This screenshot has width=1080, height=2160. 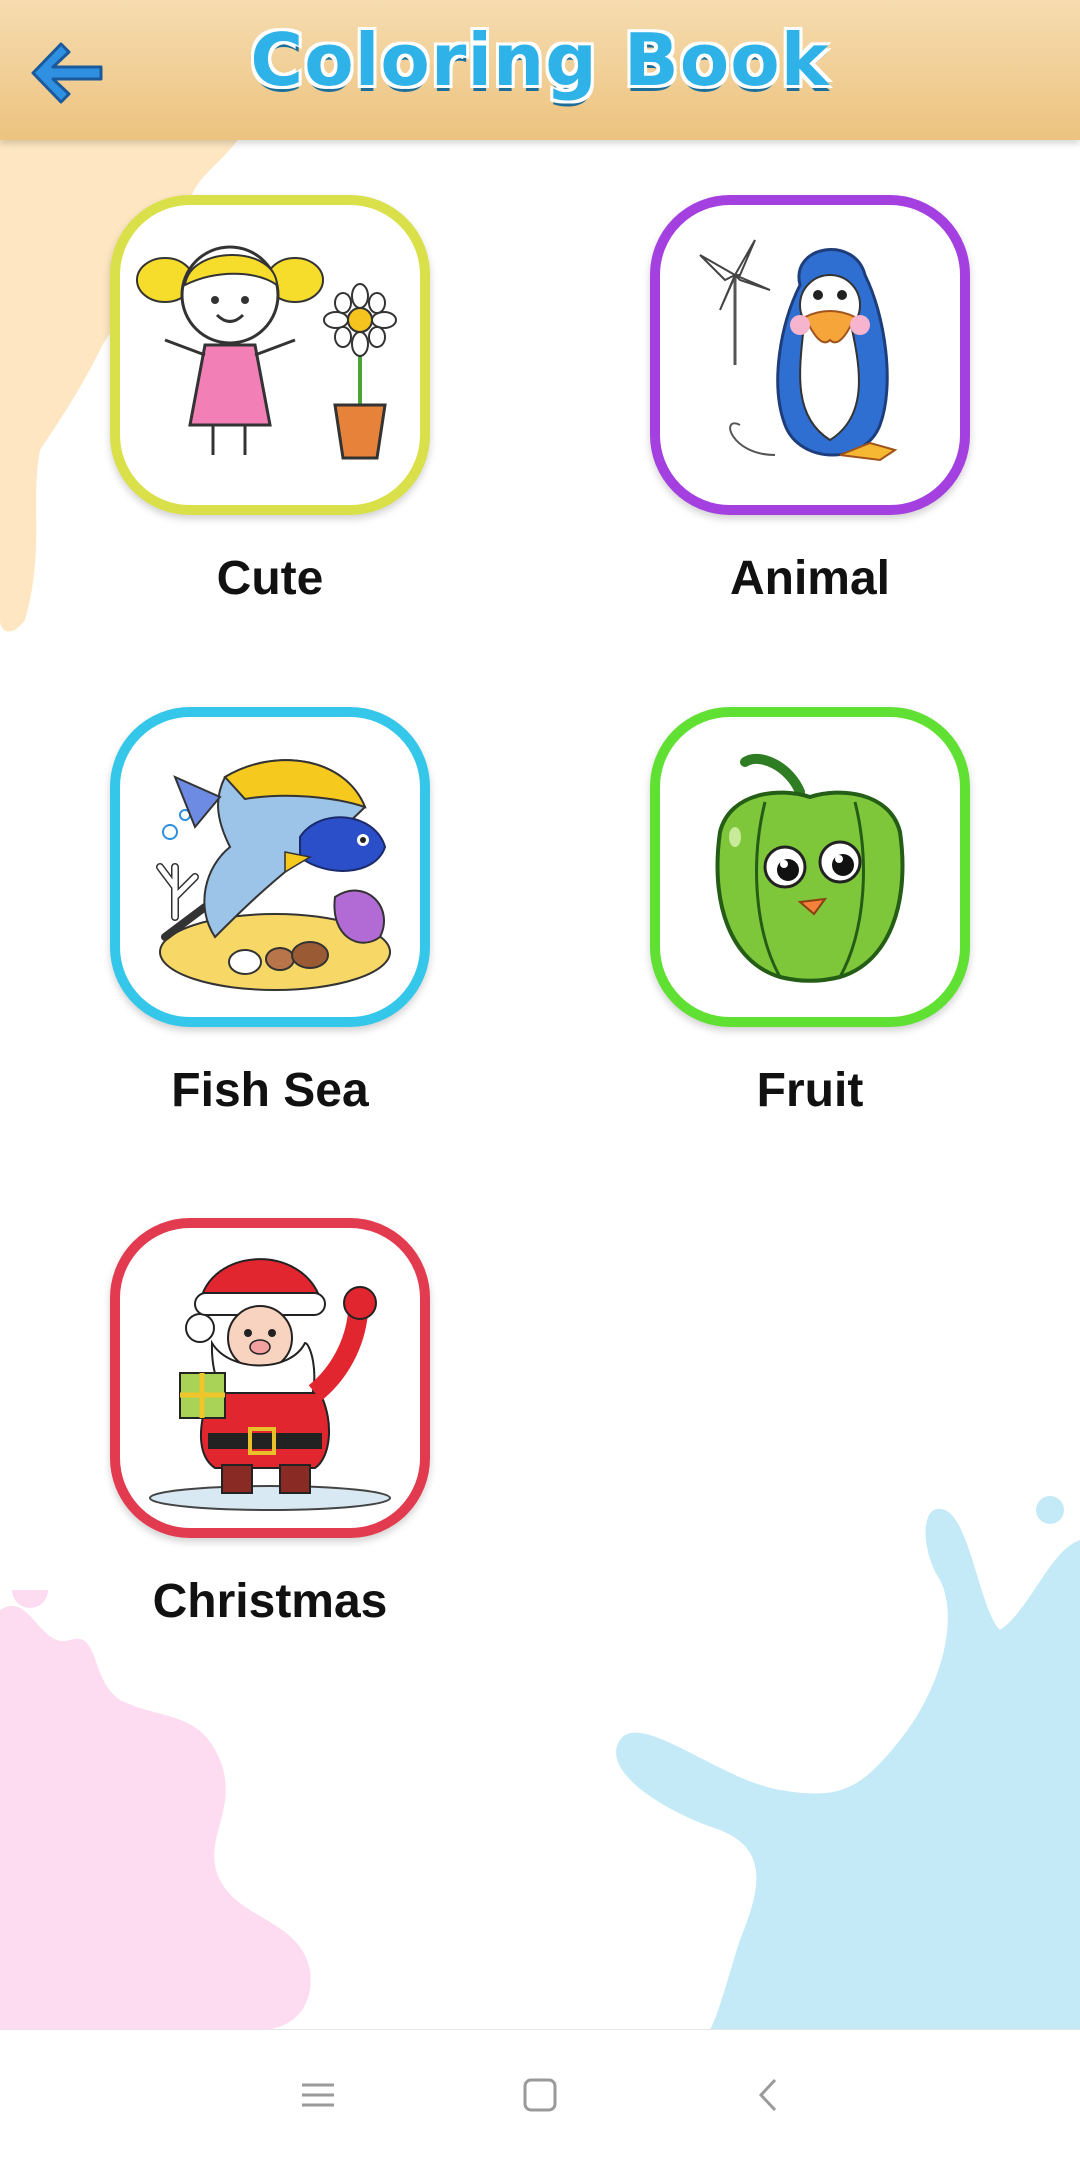 I want to click on system-back-button, so click(x=768, y=2095).